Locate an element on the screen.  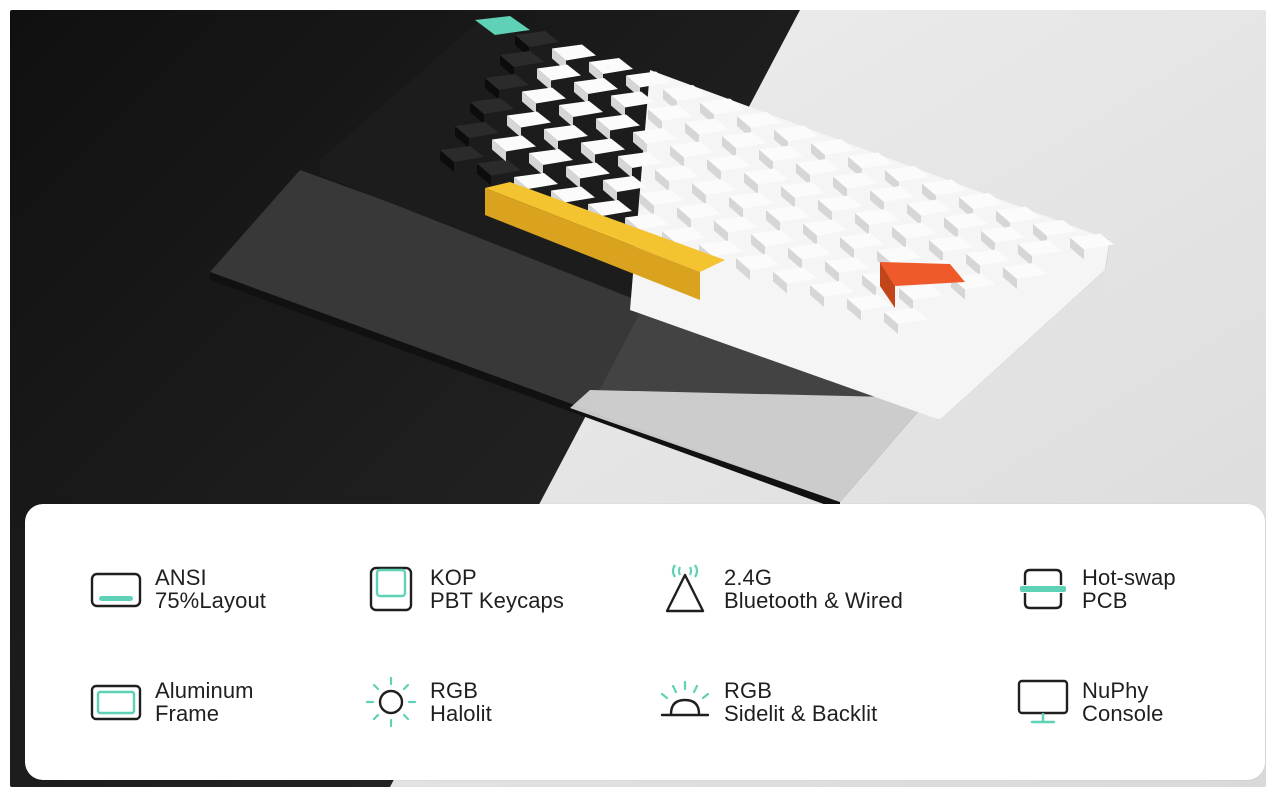
feature-ansi-layout: ANSI 75%Layout is located at coordinates (175, 589).